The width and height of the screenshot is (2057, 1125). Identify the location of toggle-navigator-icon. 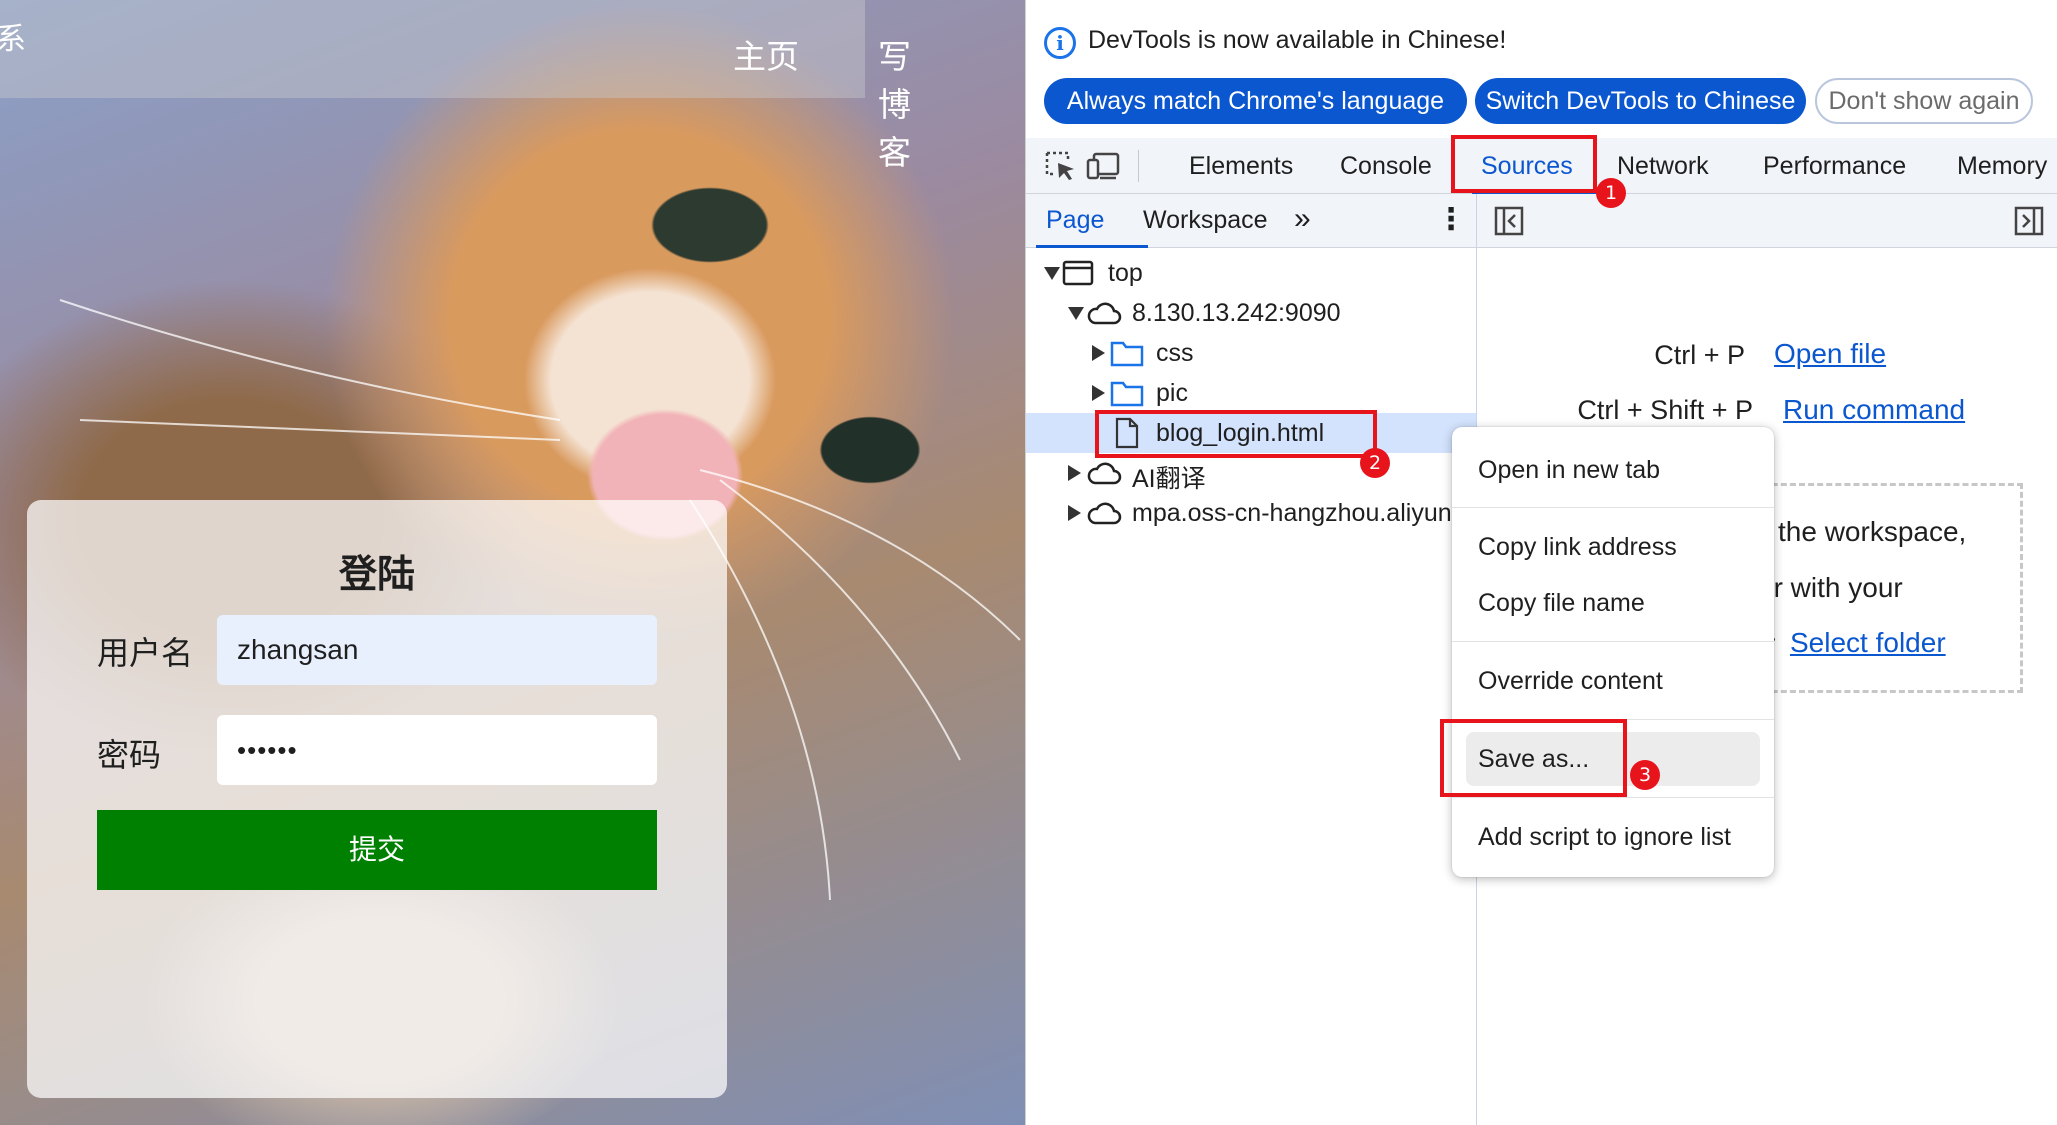
(1509, 221).